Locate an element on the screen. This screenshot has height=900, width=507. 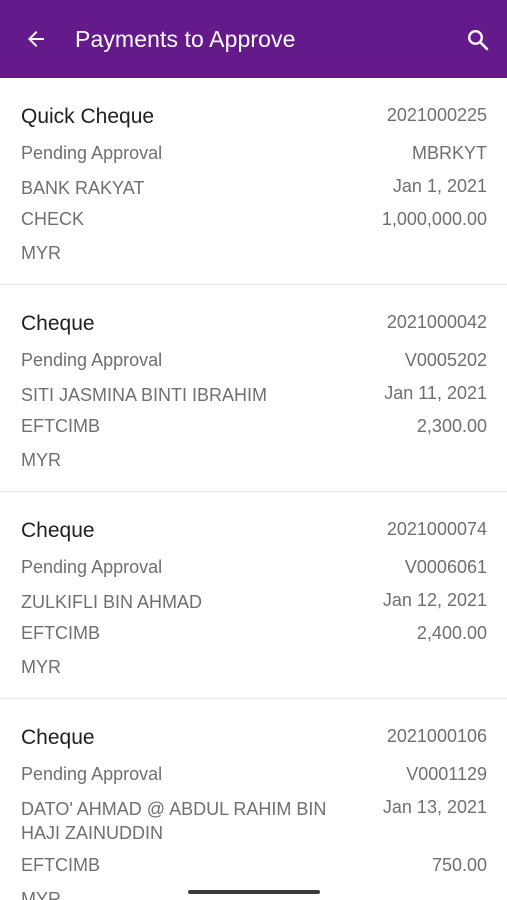
payee-code: V0005202 is located at coordinates (445, 360).